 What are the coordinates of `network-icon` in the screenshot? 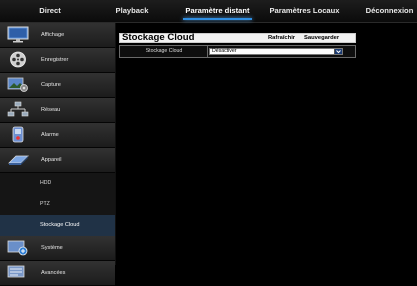 It's located at (18, 109).